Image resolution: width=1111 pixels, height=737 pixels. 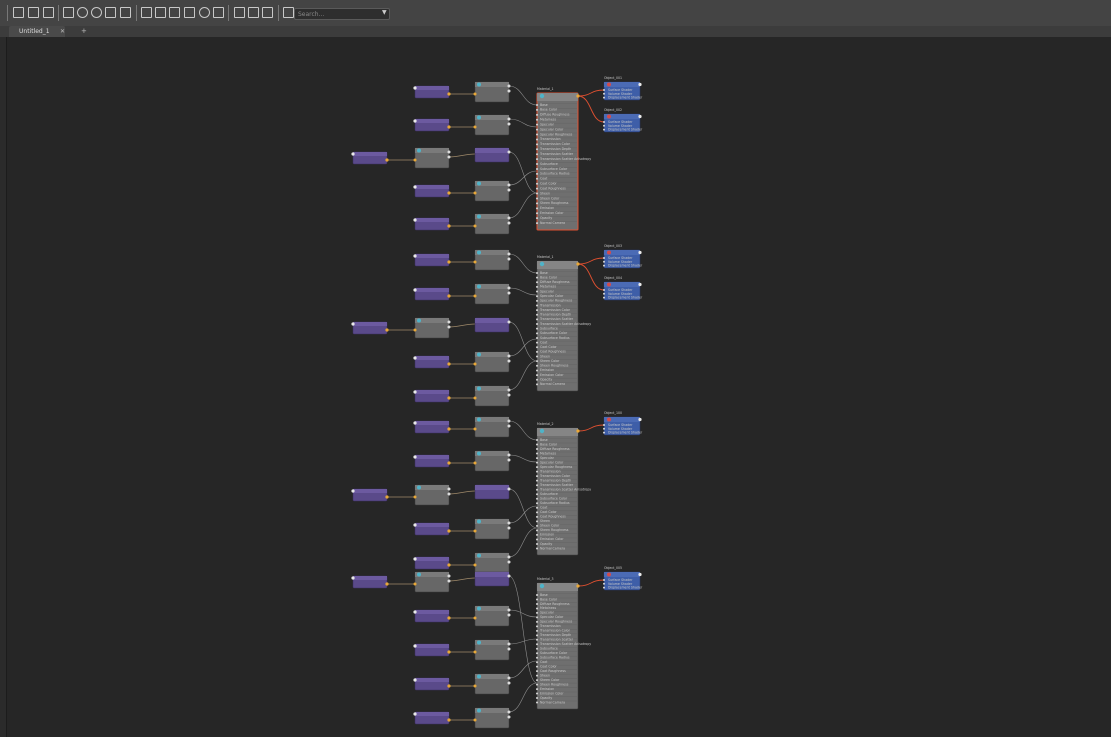 I want to click on arrange-icon, so click(x=110, y=12).